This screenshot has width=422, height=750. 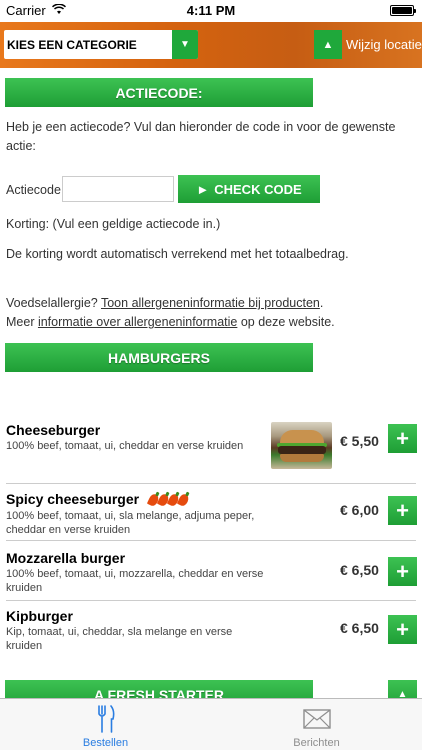 What do you see at coordinates (183, 500) in the screenshot?
I see `chili-pepper-icon` at bounding box center [183, 500].